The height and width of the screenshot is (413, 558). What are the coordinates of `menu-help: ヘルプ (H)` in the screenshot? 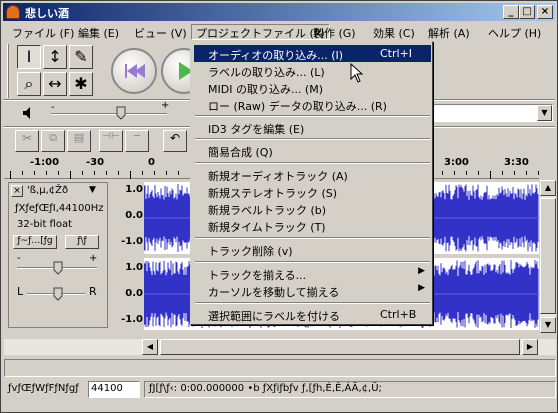 It's located at (514, 32).